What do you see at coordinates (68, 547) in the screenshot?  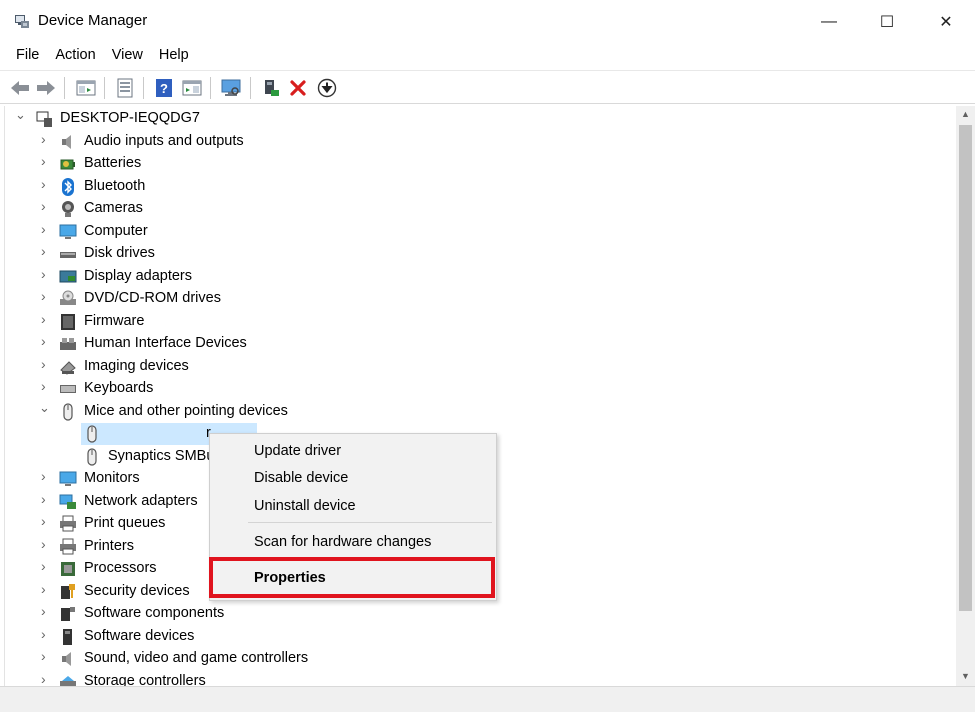 I see `printer-icon` at bounding box center [68, 547].